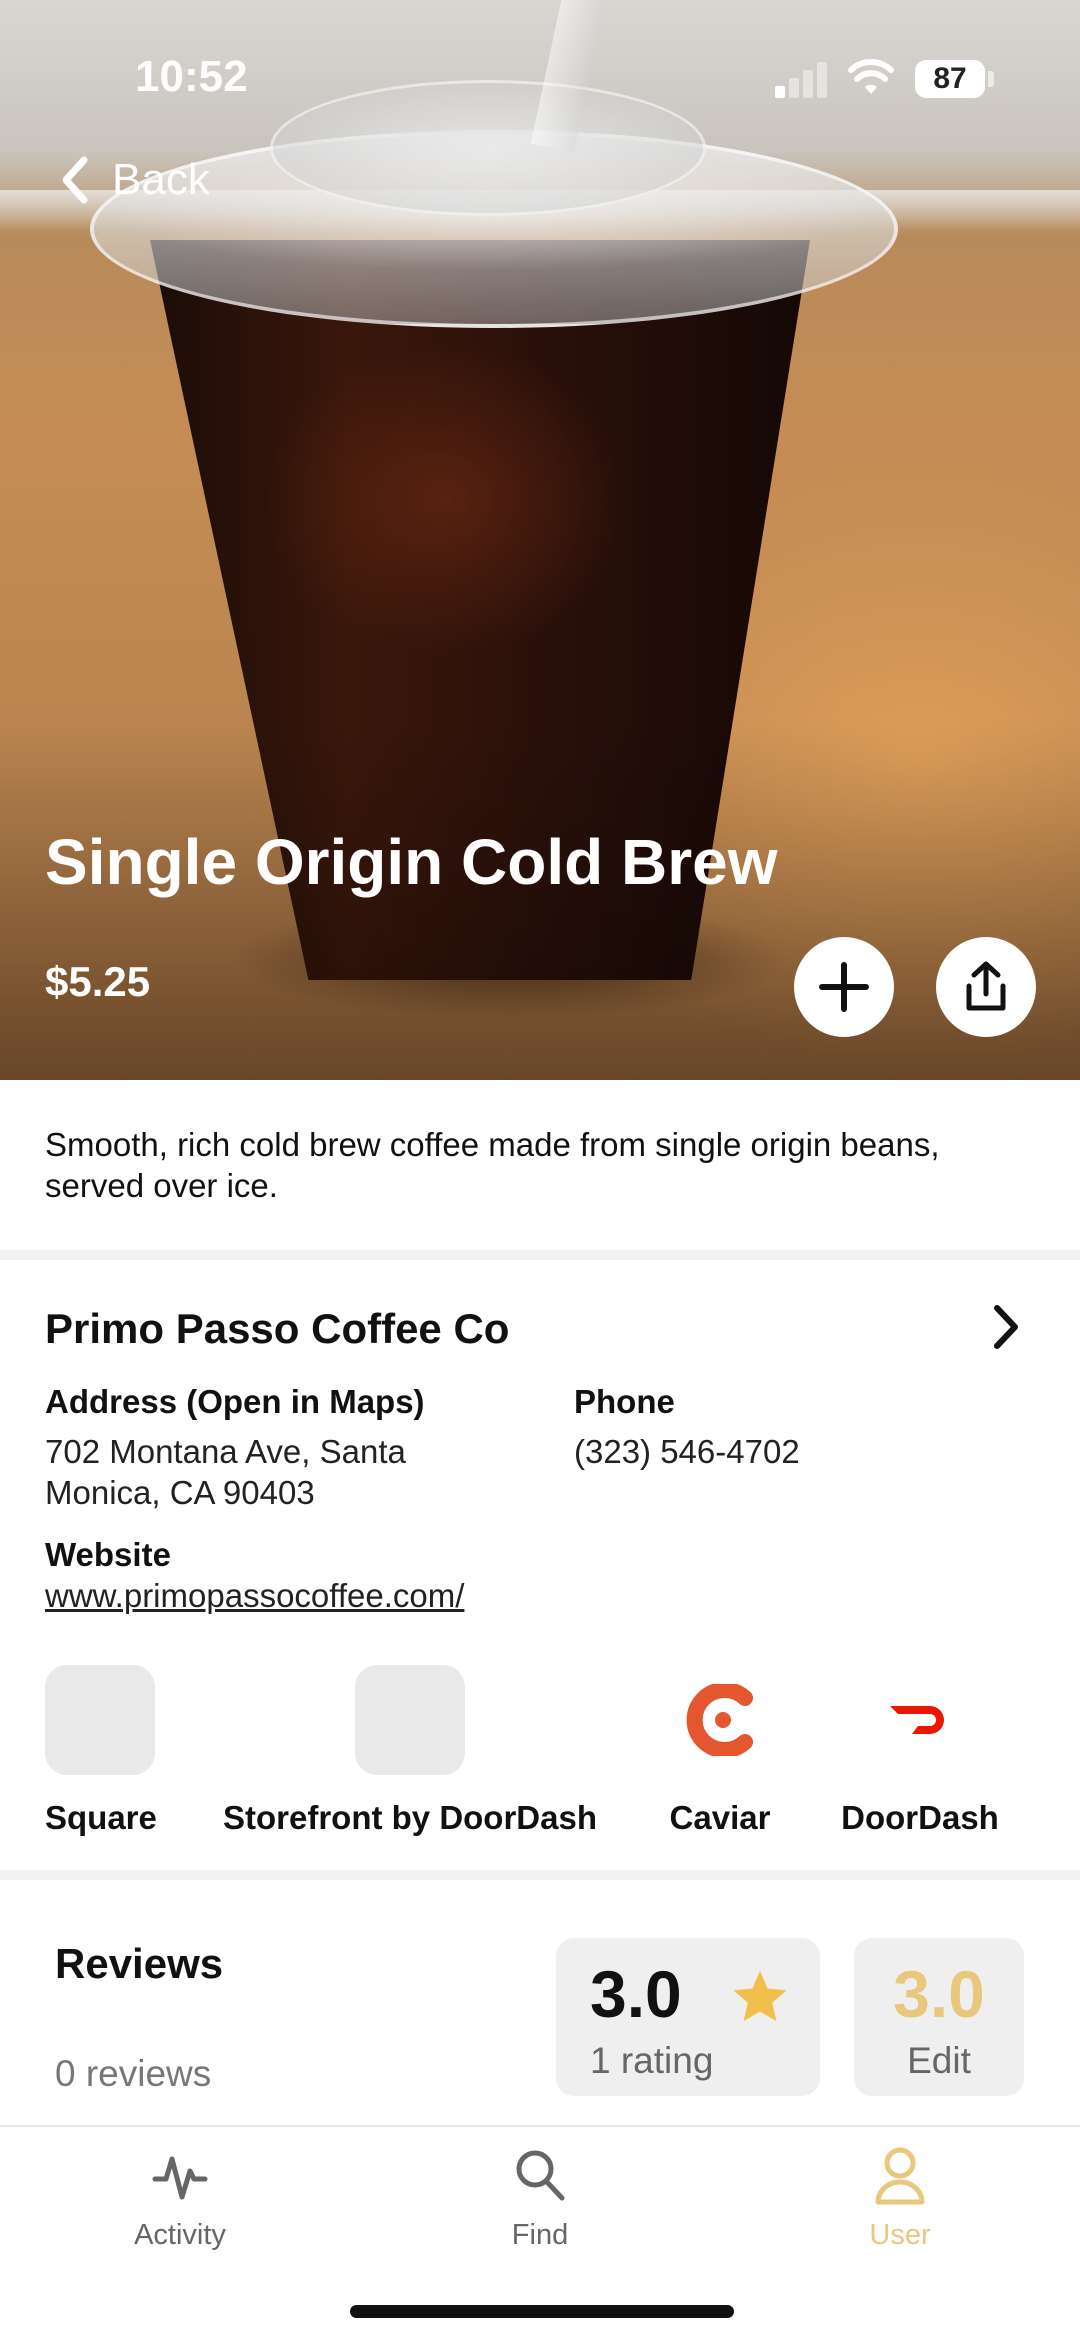 The width and height of the screenshot is (1080, 2343). What do you see at coordinates (191, 76) in the screenshot?
I see `status-time: 10:52` at bounding box center [191, 76].